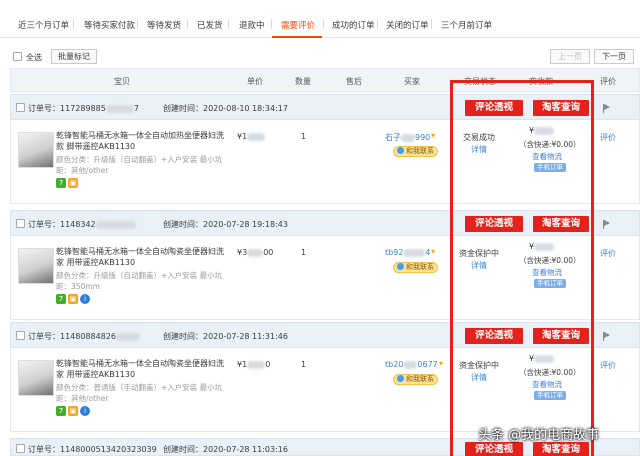  I want to click on buyer-name: tb92 4, so click(408, 252).